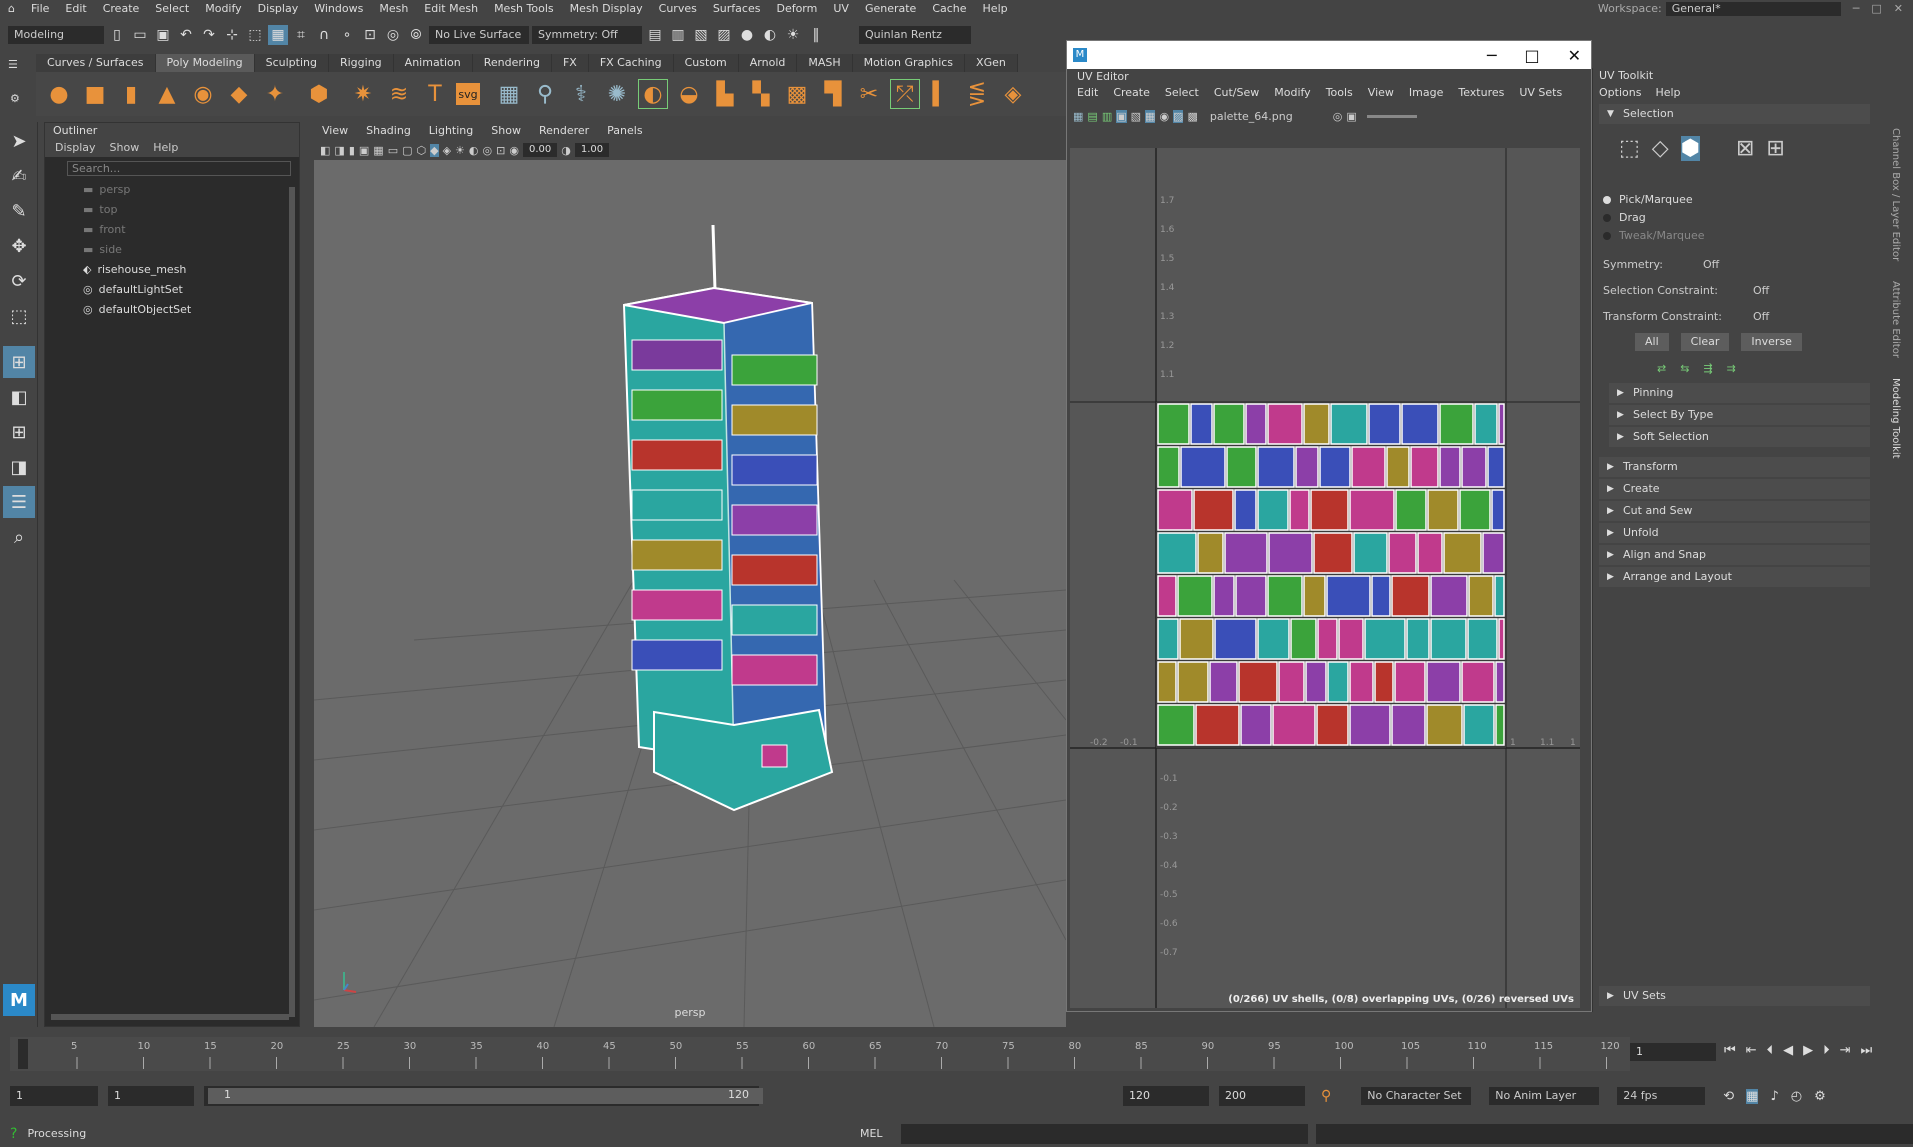 This screenshot has width=1913, height=1147. I want to click on anim-layer-dropdown: No Anim Layer, so click(1544, 1096).